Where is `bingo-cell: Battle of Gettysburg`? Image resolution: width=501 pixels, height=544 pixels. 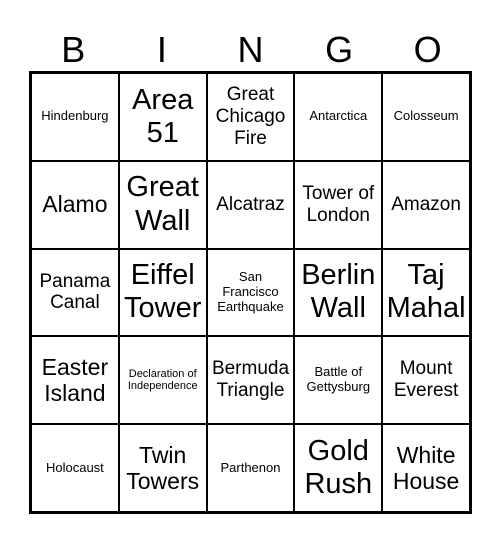 bingo-cell: Battle of Gettysburg is located at coordinates (338, 380).